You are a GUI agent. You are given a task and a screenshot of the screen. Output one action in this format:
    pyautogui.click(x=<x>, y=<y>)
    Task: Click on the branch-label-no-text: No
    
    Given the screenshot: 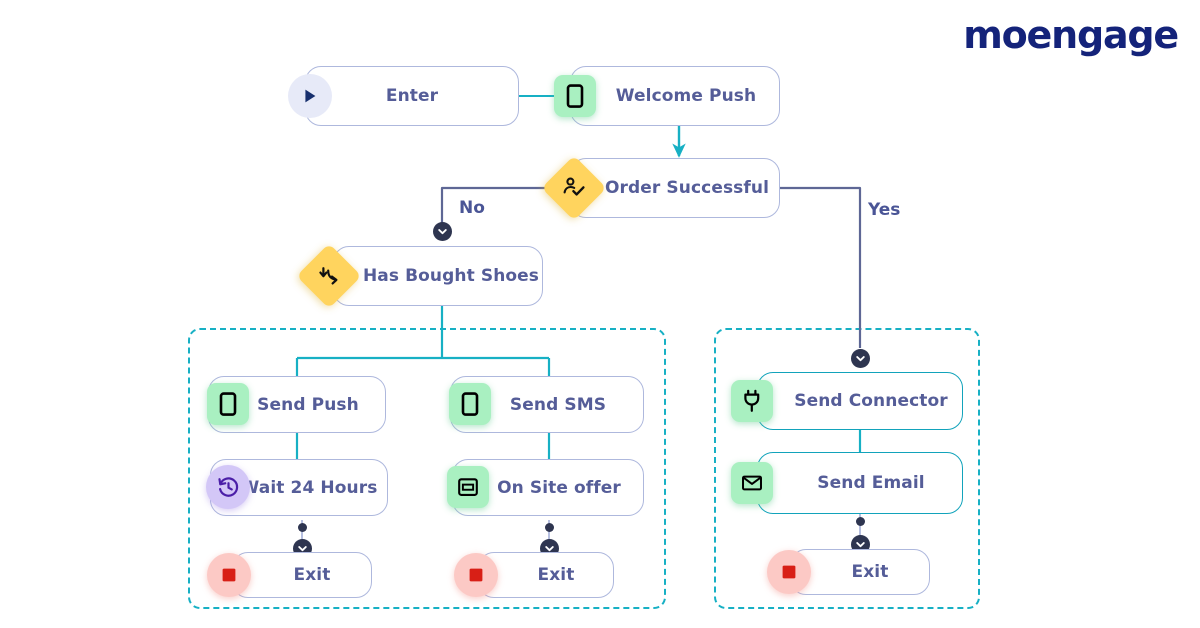 What is the action you would take?
    pyautogui.click(x=472, y=208)
    